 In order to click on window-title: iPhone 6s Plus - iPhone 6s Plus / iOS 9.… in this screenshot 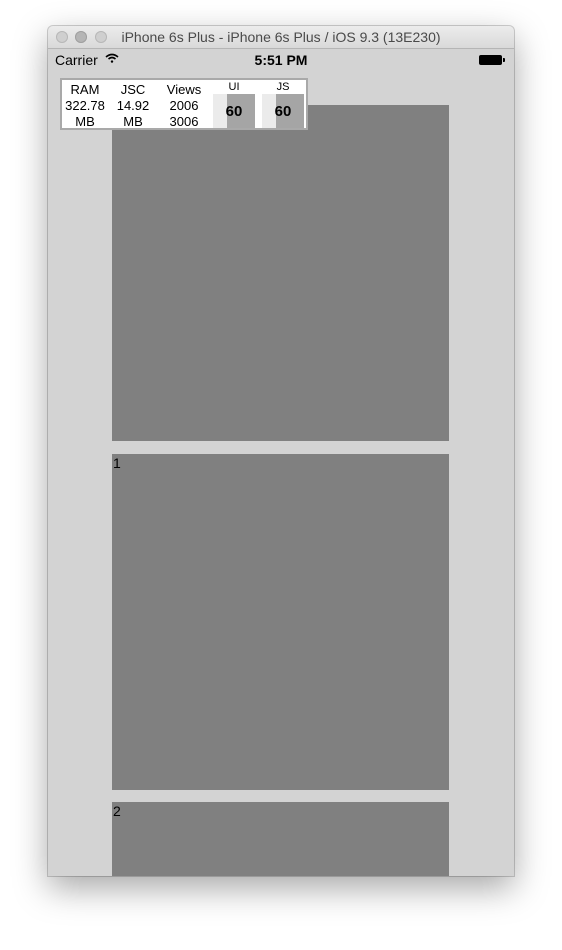, I will do `click(281, 37)`.